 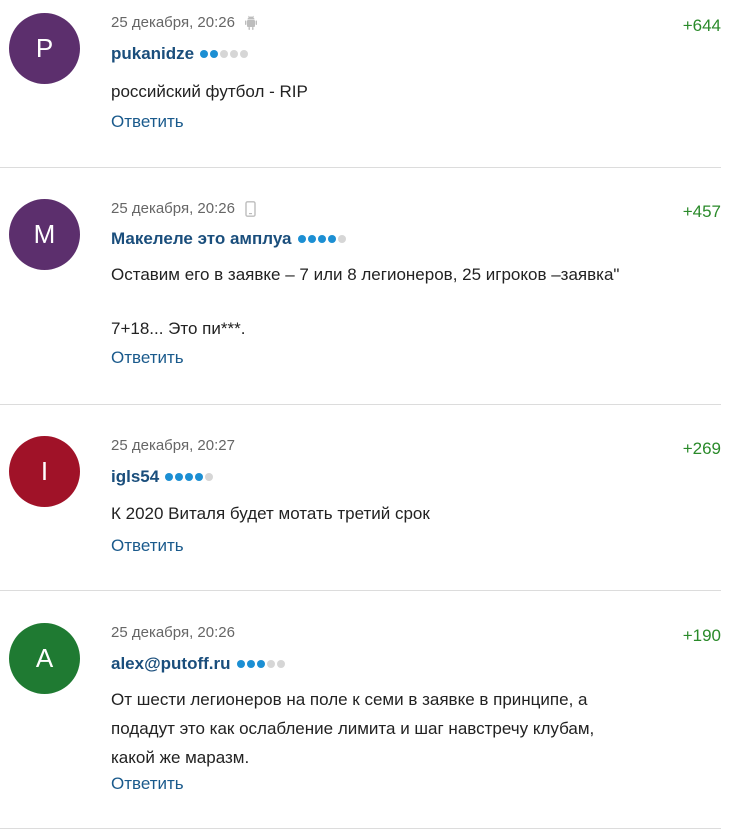 I want to click on comment-text-line: К 2020 Виталя будет мотать третий срок, so click(x=270, y=513).